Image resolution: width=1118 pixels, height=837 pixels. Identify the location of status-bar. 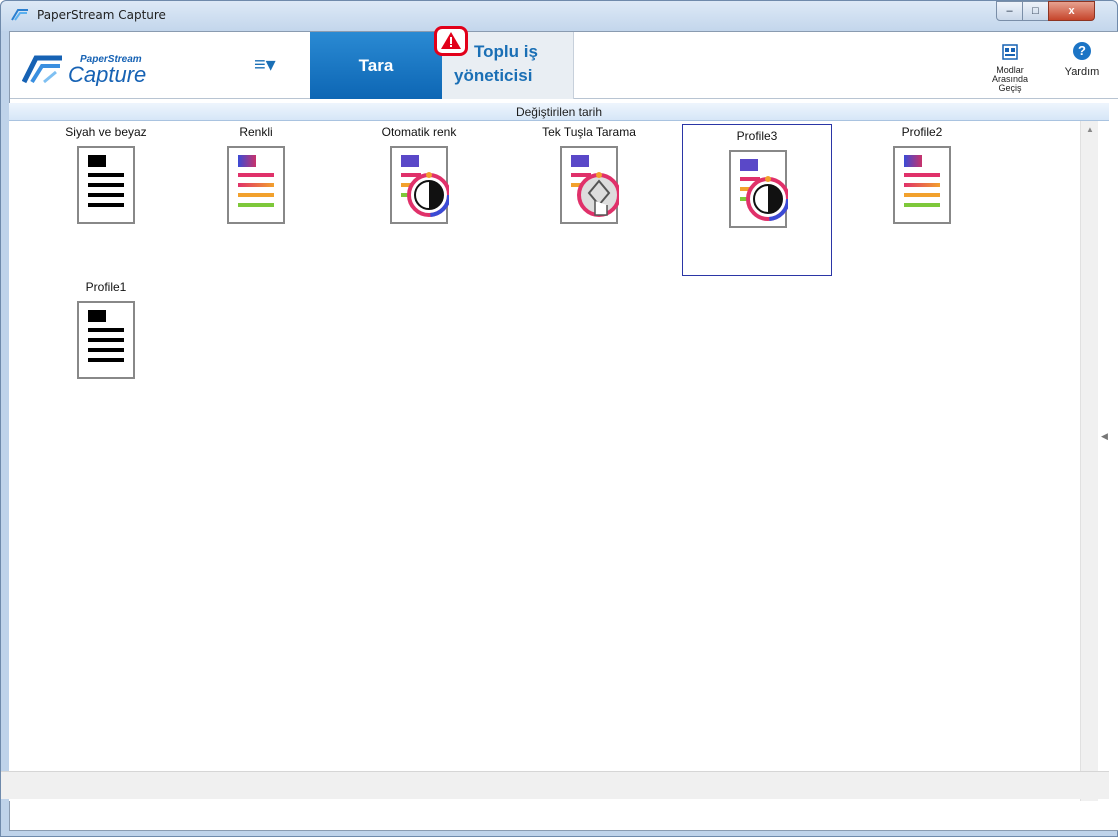
(555, 785).